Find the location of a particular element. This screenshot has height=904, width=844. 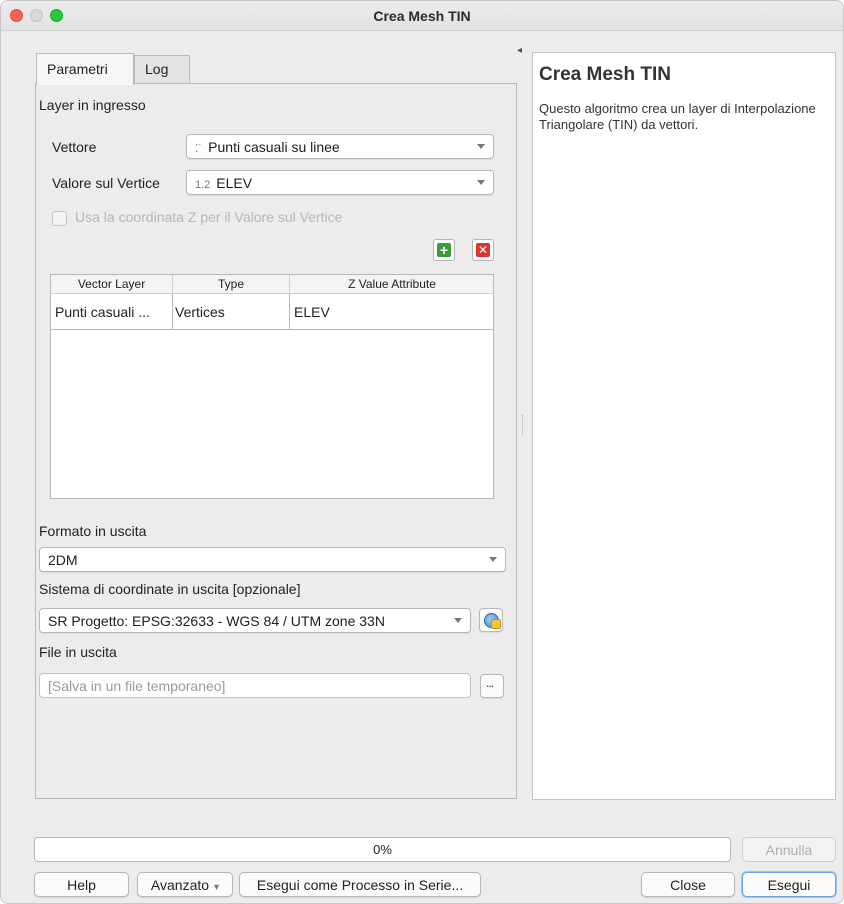

chevron-down-icon: ▾ is located at coordinates (217, 887).